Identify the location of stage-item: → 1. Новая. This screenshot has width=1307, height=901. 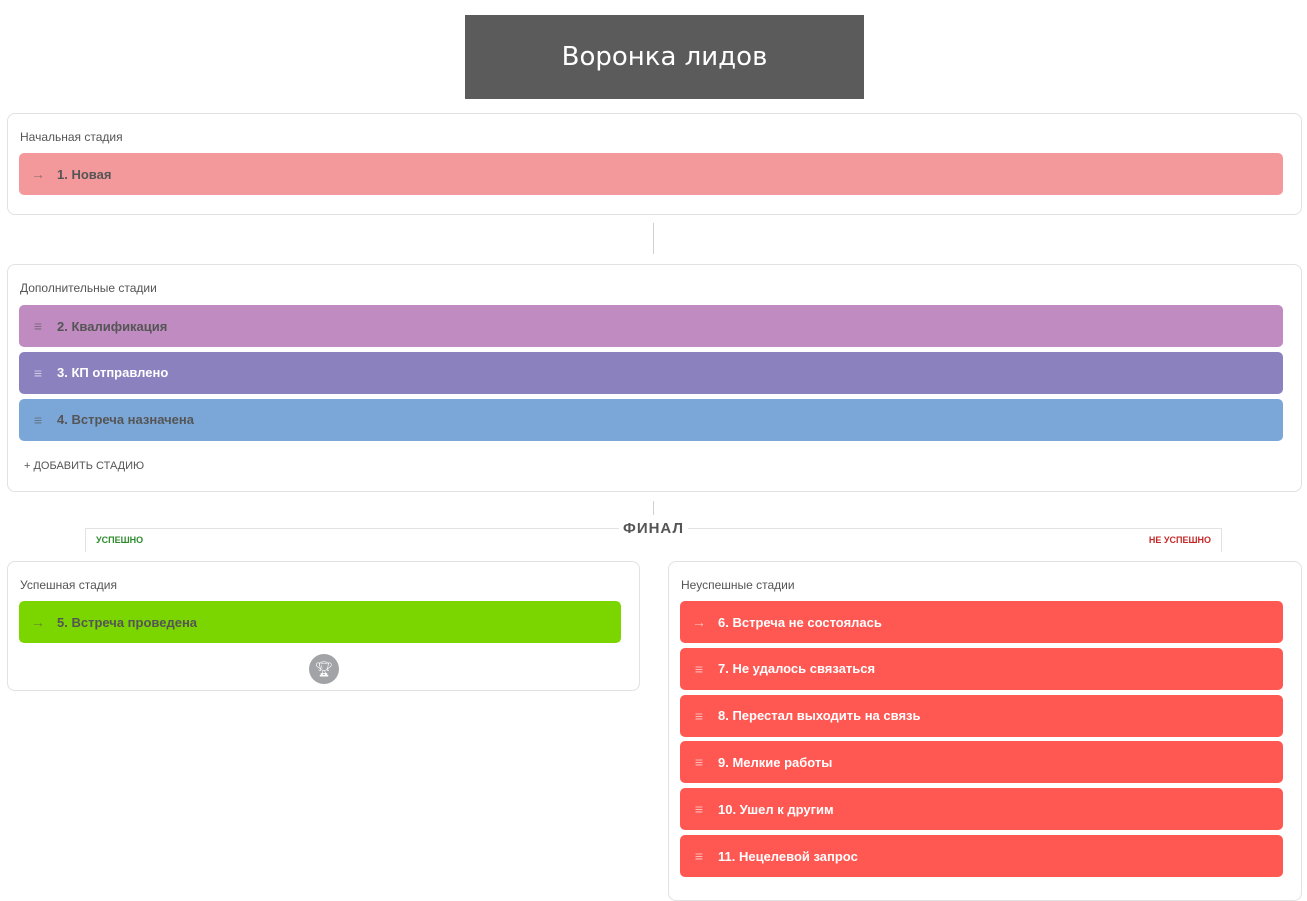
(651, 174).